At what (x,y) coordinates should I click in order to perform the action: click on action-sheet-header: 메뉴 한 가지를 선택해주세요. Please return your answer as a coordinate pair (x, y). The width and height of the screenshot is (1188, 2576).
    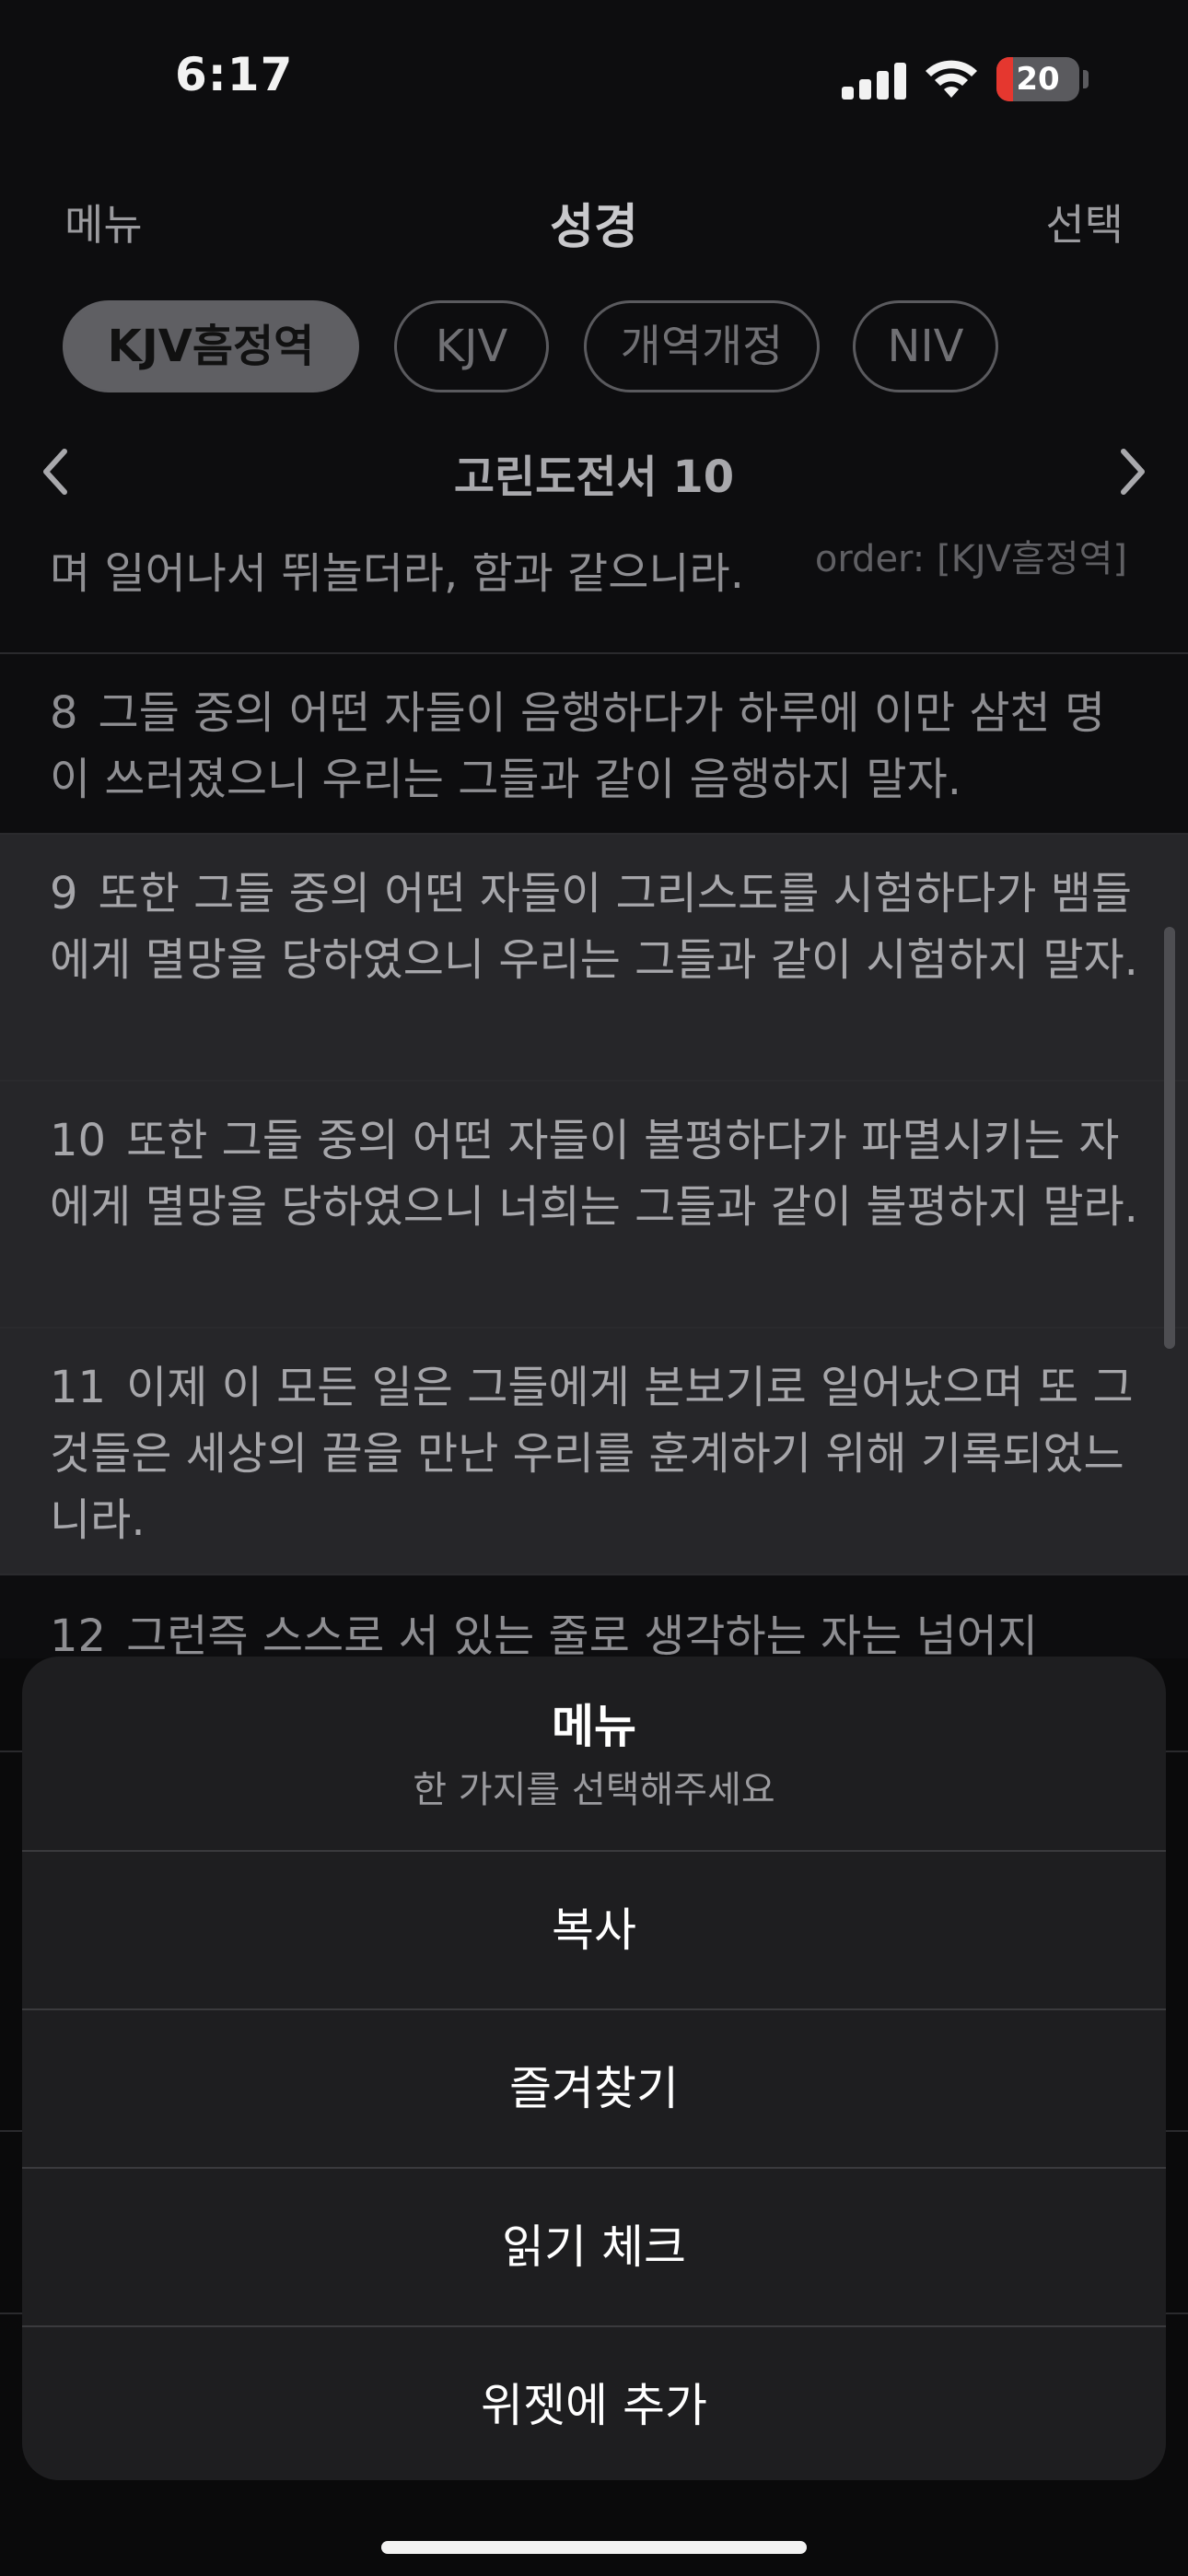
    Looking at the image, I should click on (594, 1754).